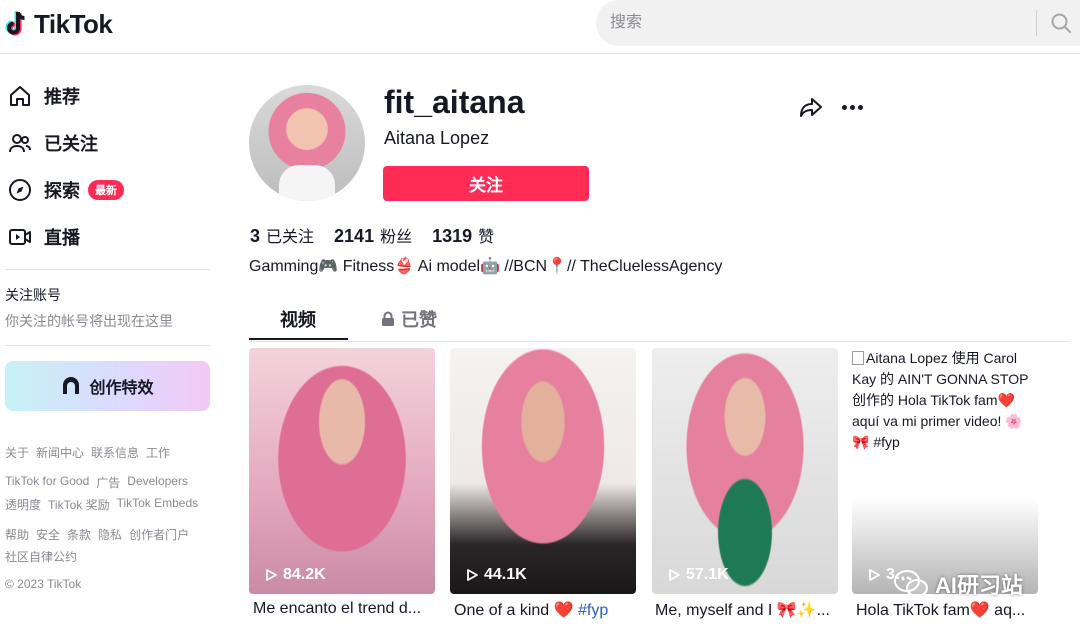 The height and width of the screenshot is (635, 1080). Describe the element at coordinates (543, 471) in the screenshot. I see `video-card: 44.1K` at that location.